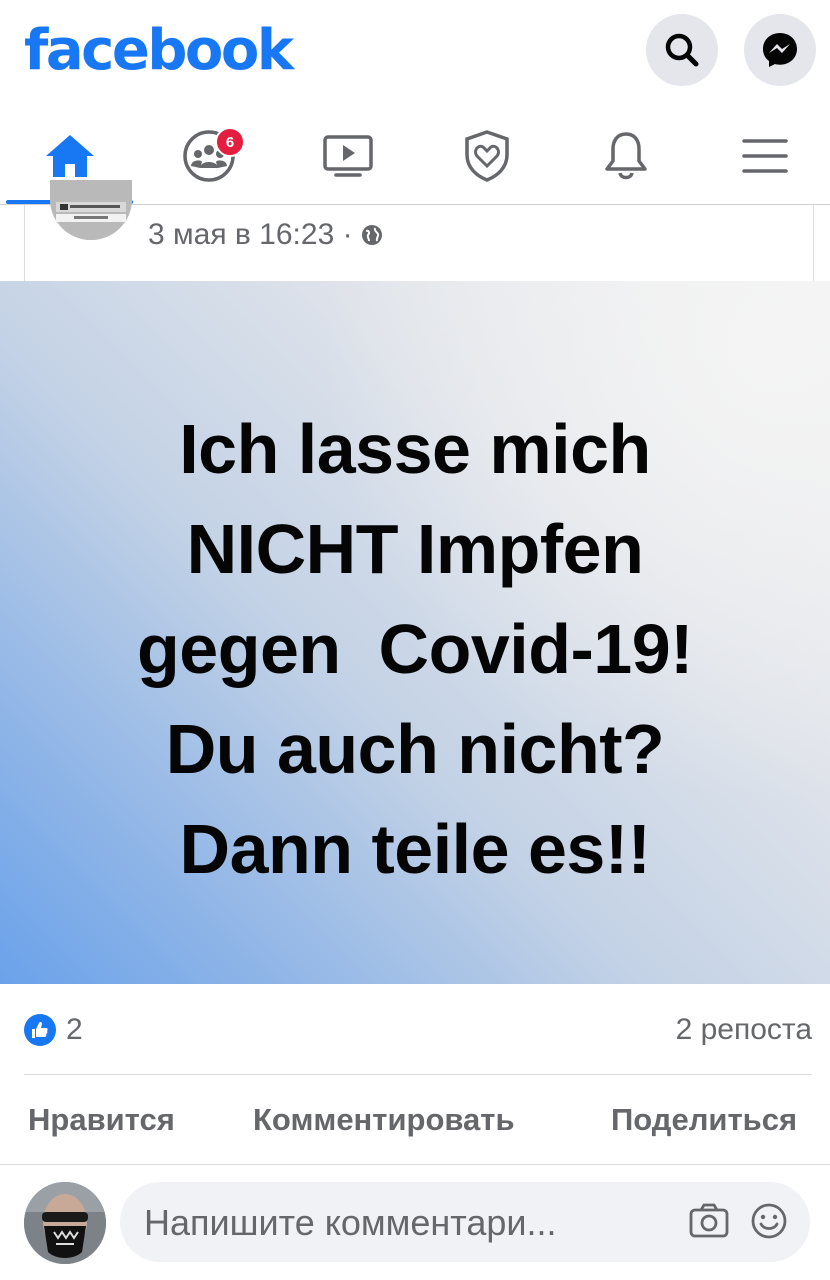  I want to click on tab-dating, so click(487, 156).